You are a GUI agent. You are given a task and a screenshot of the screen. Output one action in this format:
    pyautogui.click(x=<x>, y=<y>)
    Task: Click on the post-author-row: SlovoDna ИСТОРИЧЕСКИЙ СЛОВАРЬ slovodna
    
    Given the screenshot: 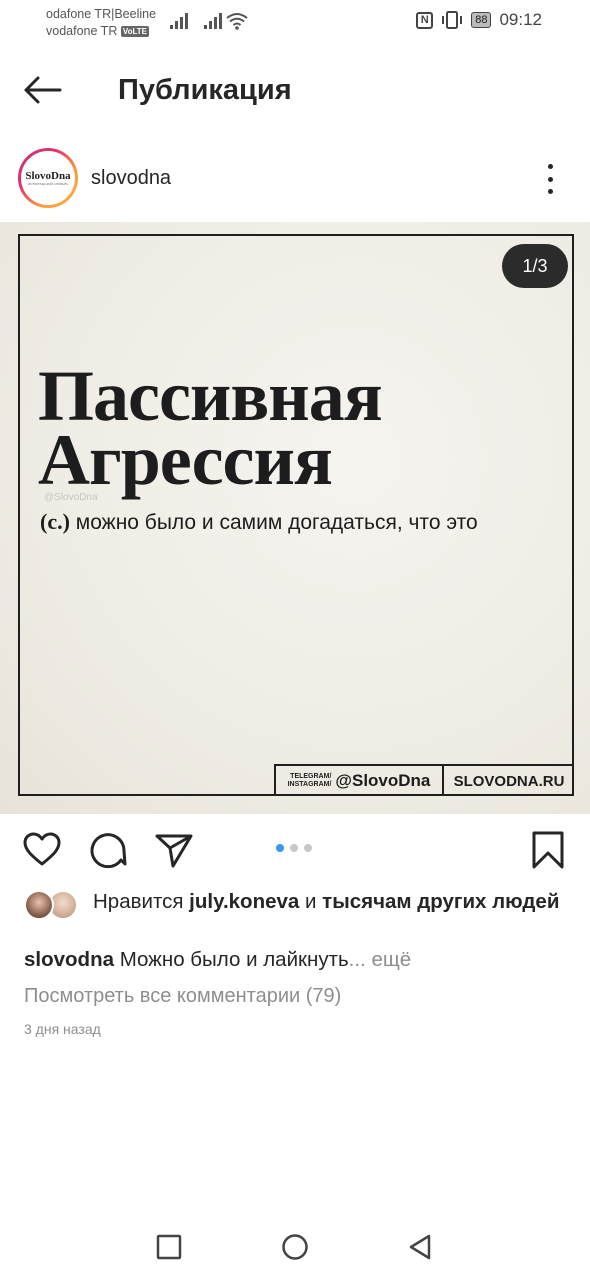 What is the action you would take?
    pyautogui.click(x=295, y=180)
    